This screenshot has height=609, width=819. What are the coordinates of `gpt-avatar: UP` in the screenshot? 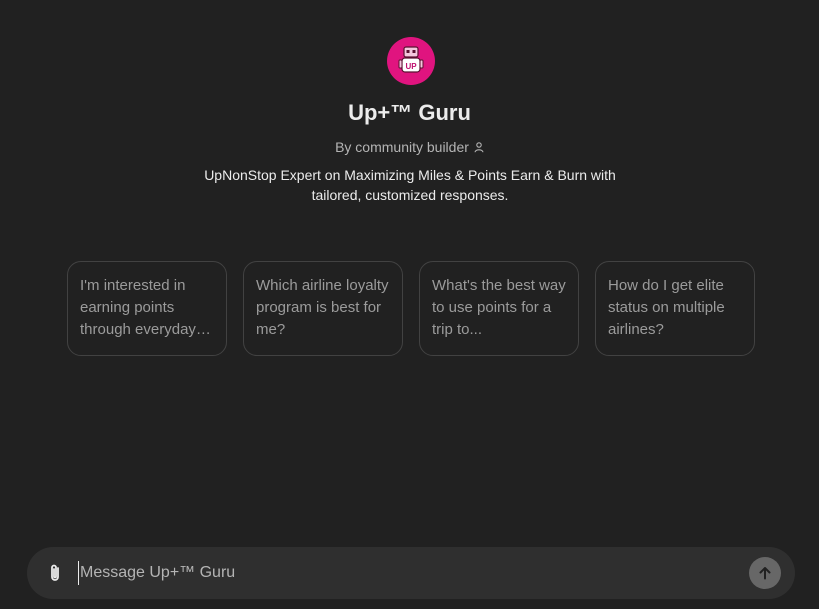 It's located at (411, 61).